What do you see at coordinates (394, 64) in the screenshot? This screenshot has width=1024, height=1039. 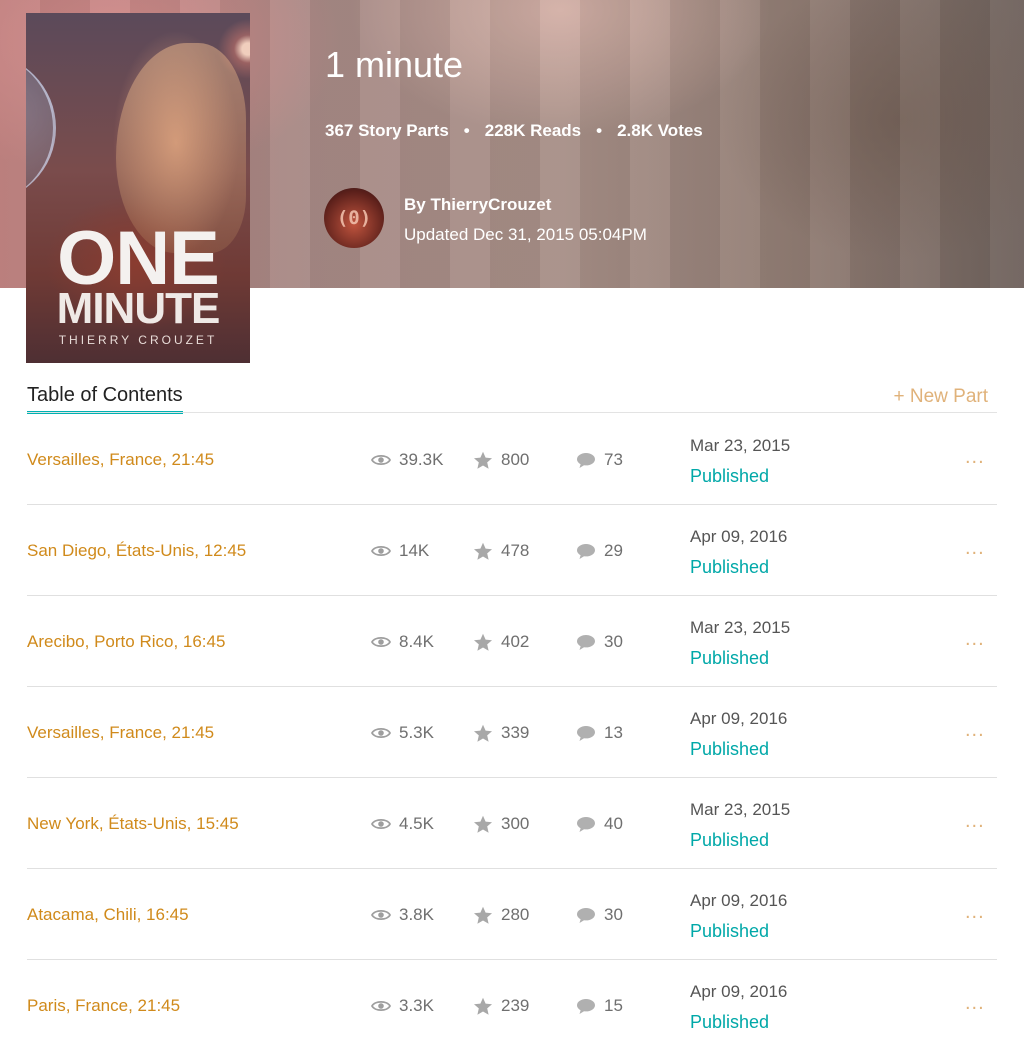 I see `story-title: 1 minute` at bounding box center [394, 64].